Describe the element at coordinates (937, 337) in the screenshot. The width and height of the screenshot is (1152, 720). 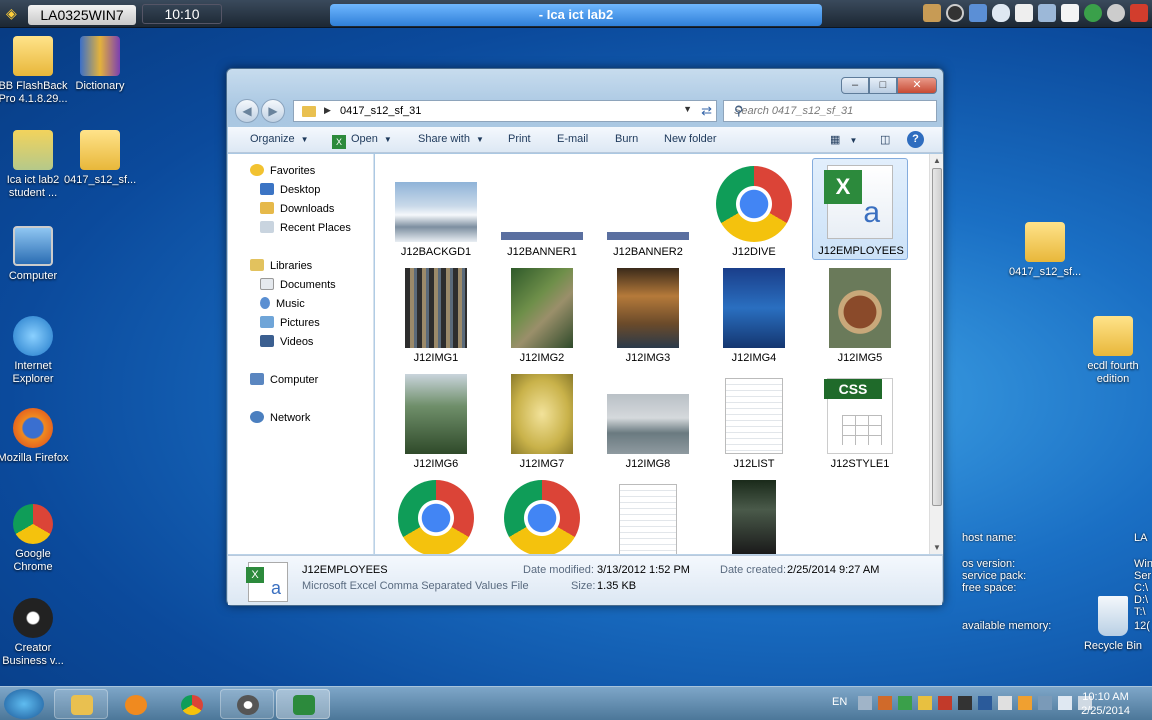
I see `scroll-thumb` at that location.